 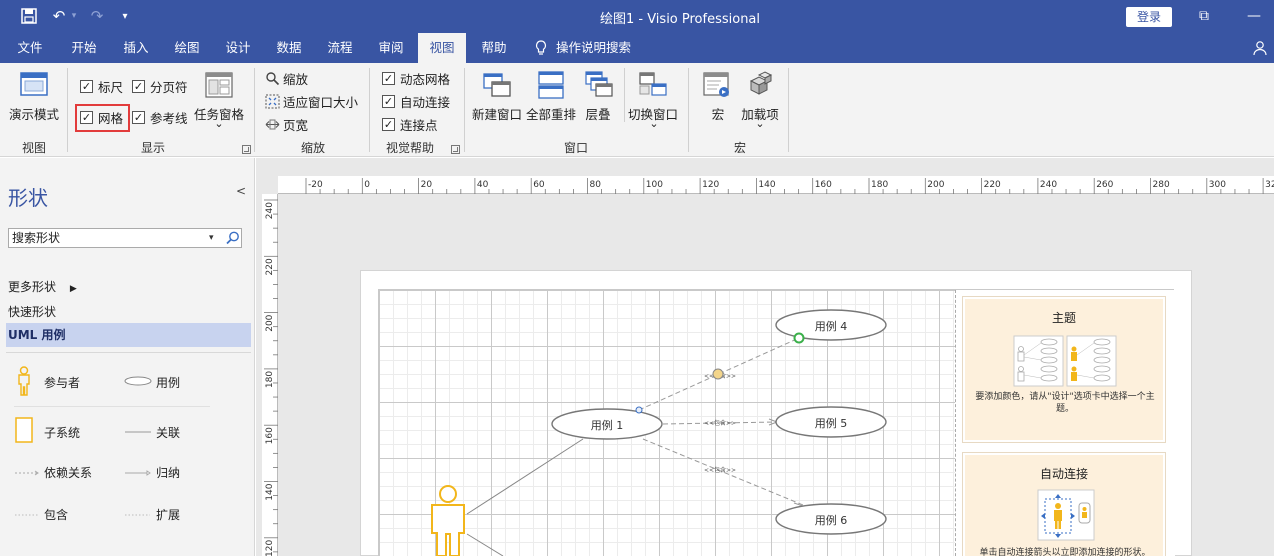 What do you see at coordinates (64, 381) in the screenshot?
I see `stencil-actor: 参与者` at bounding box center [64, 381].